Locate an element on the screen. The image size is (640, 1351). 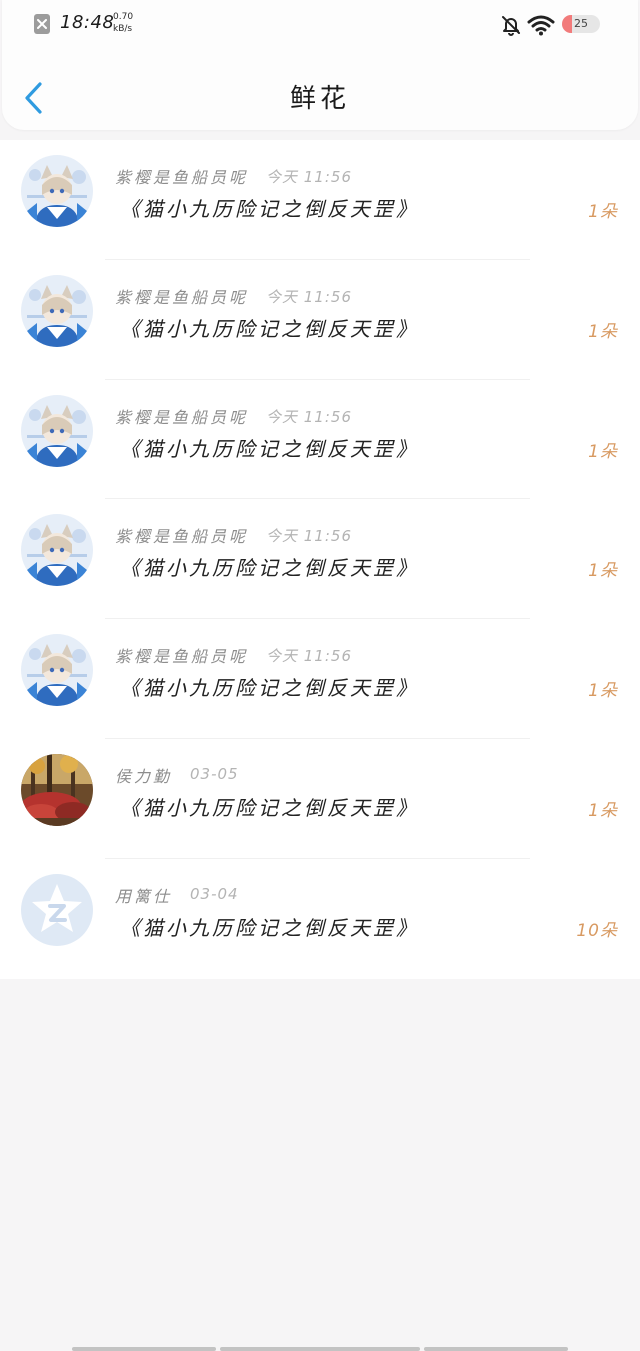
autumn-photo-avatar-icon is located at coordinates (57, 789).